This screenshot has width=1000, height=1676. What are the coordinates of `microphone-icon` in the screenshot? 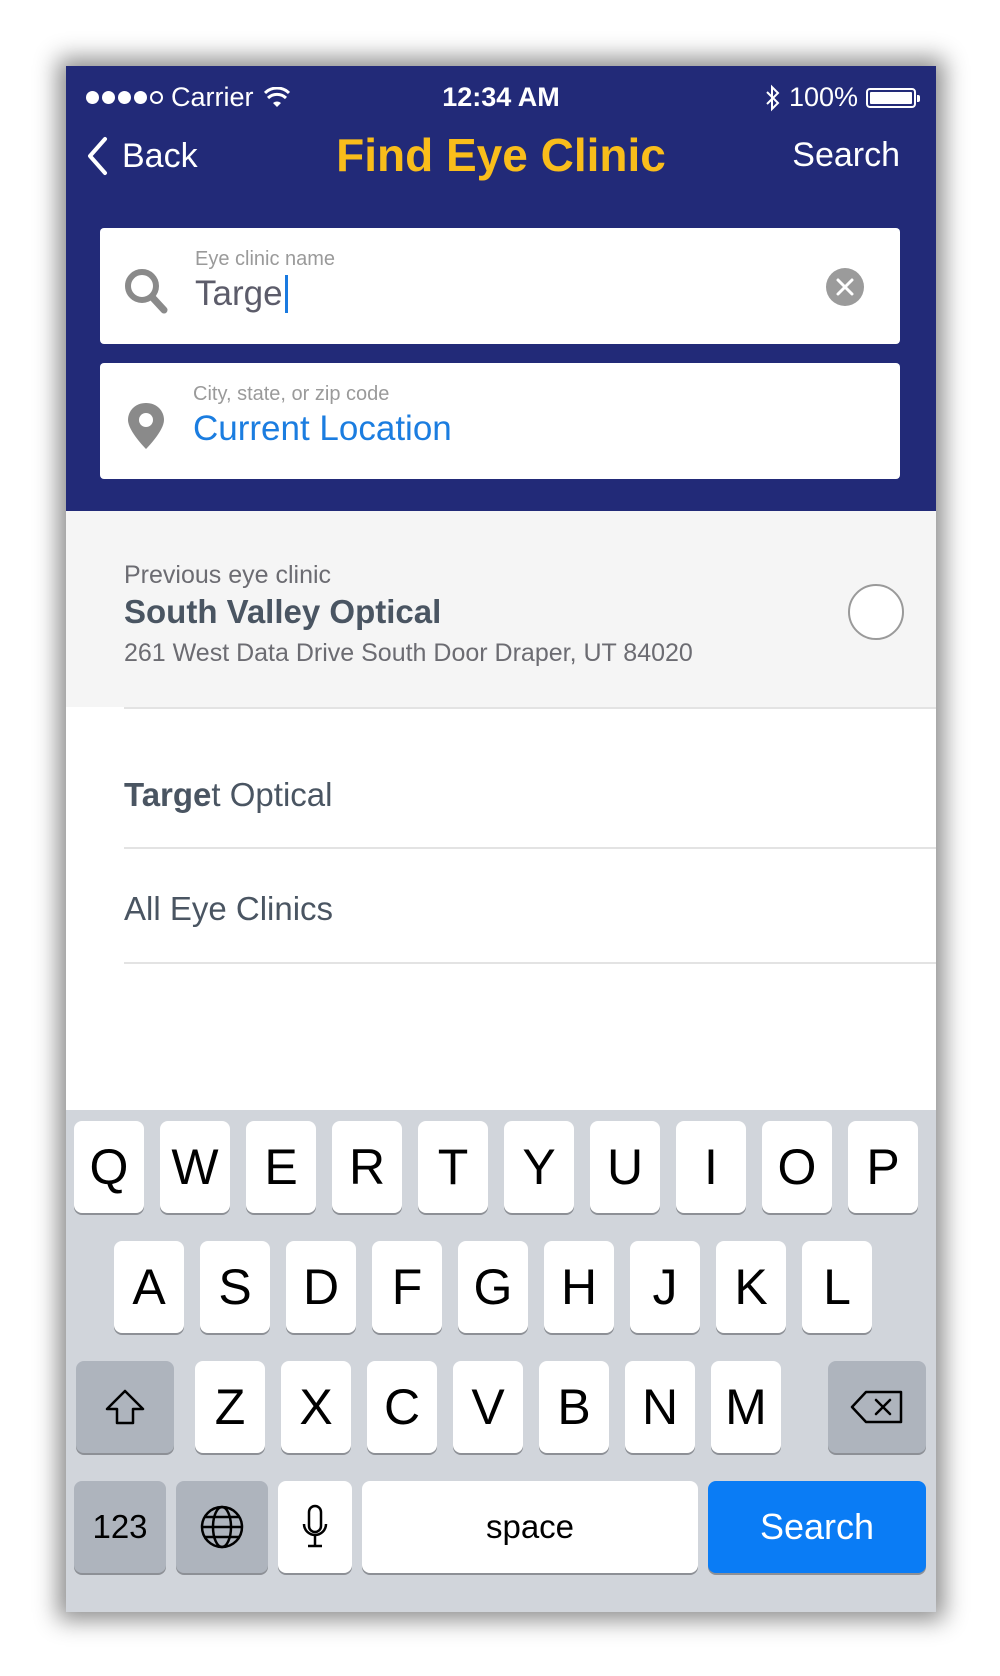 It's located at (315, 1526).